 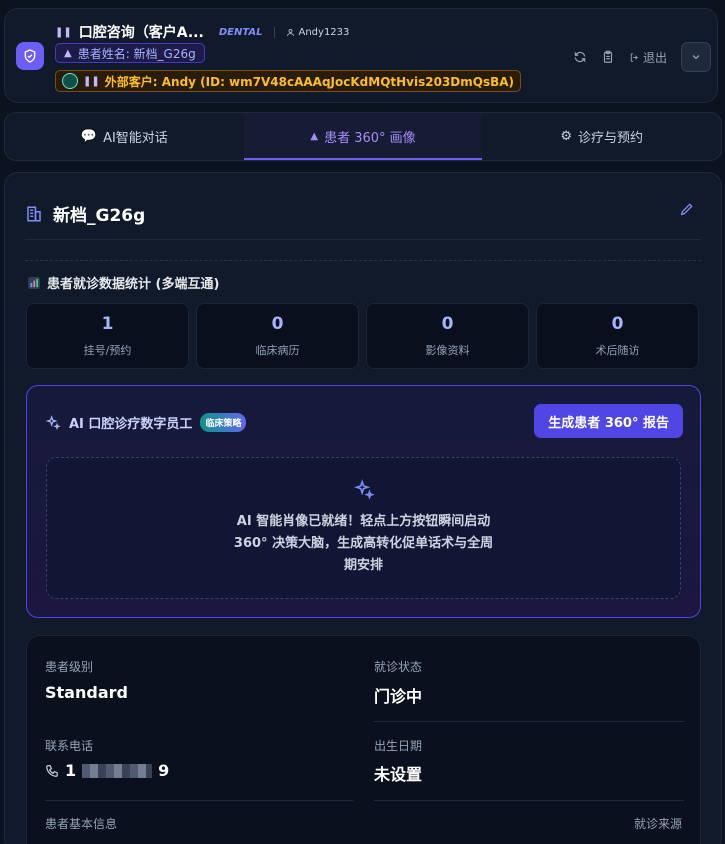 What do you see at coordinates (687, 211) in the screenshot?
I see `edit-icon` at bounding box center [687, 211].